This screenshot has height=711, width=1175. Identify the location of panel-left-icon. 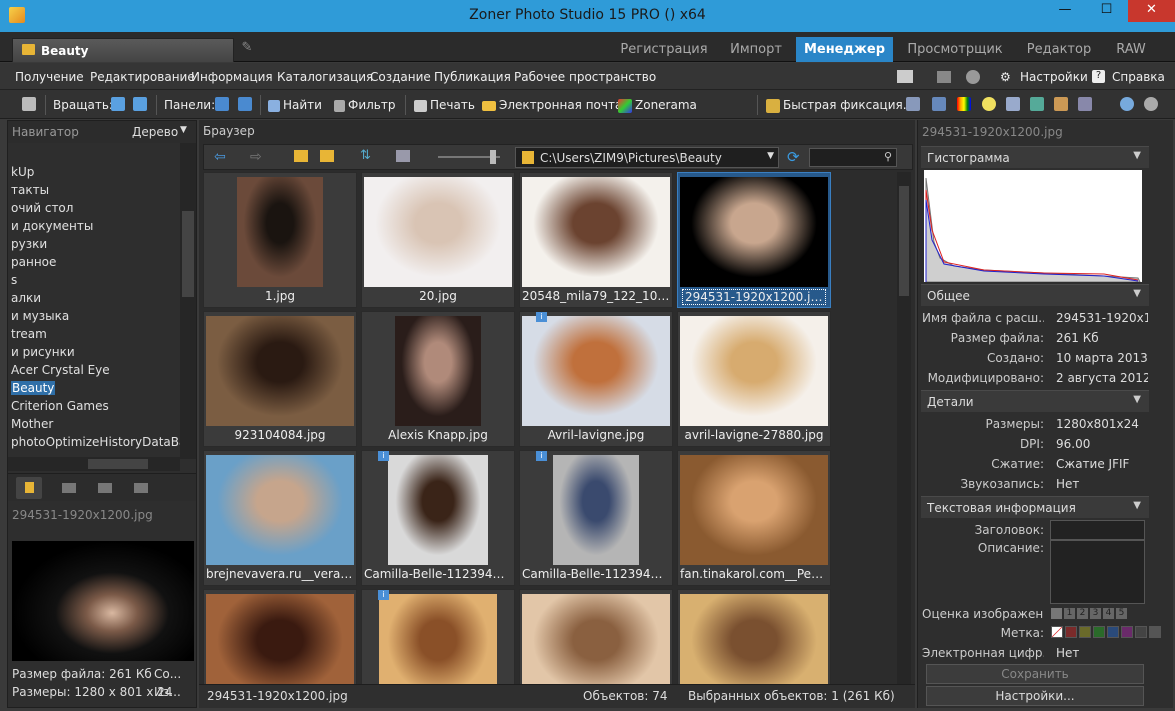
(223, 103).